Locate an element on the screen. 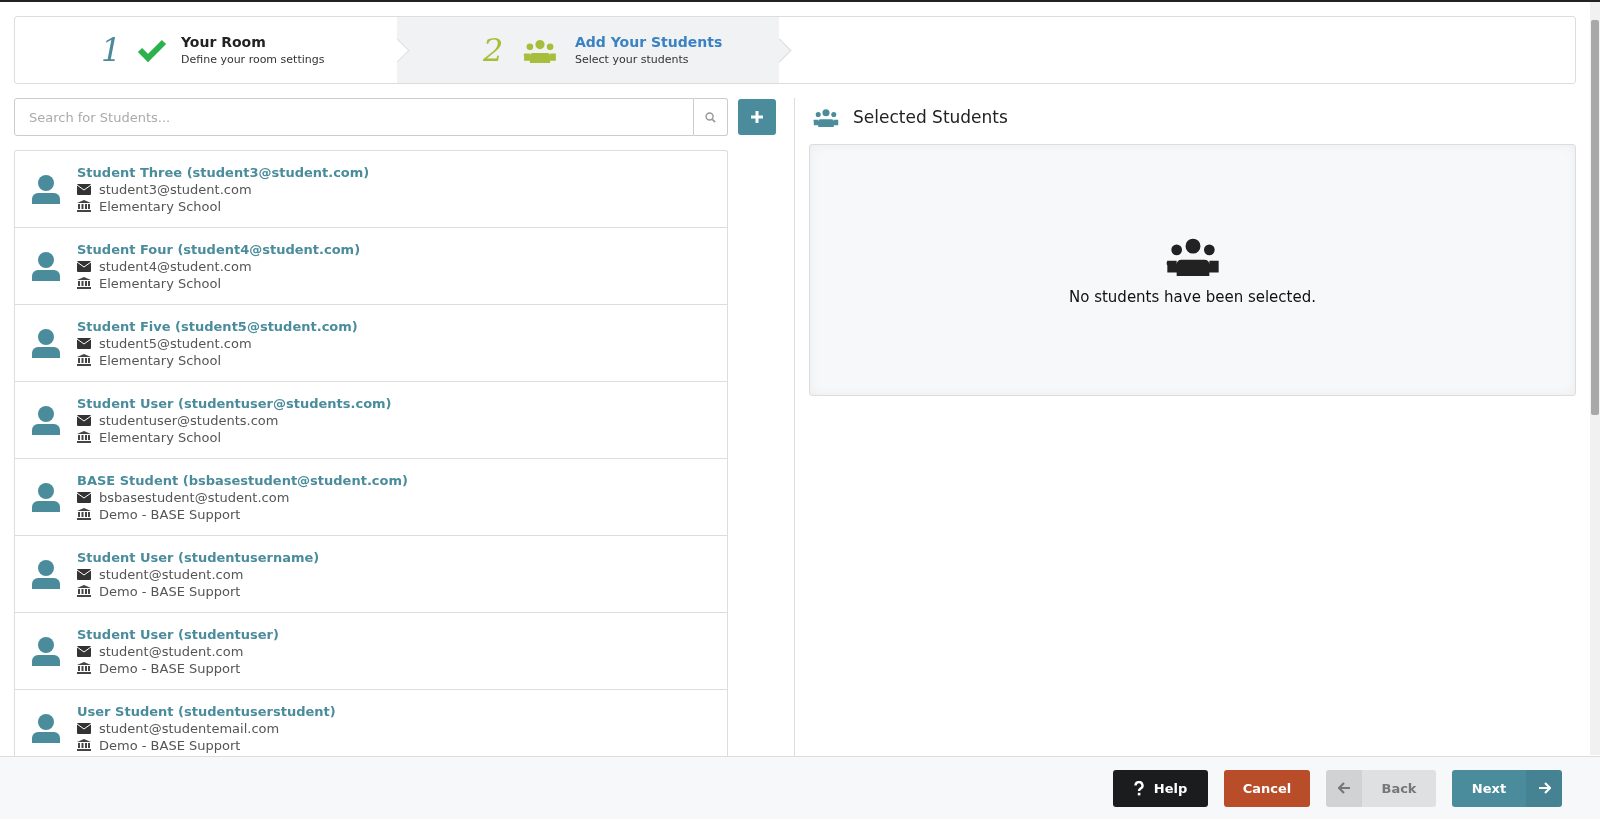  step-subtitle: Select your students is located at coordinates (632, 59).